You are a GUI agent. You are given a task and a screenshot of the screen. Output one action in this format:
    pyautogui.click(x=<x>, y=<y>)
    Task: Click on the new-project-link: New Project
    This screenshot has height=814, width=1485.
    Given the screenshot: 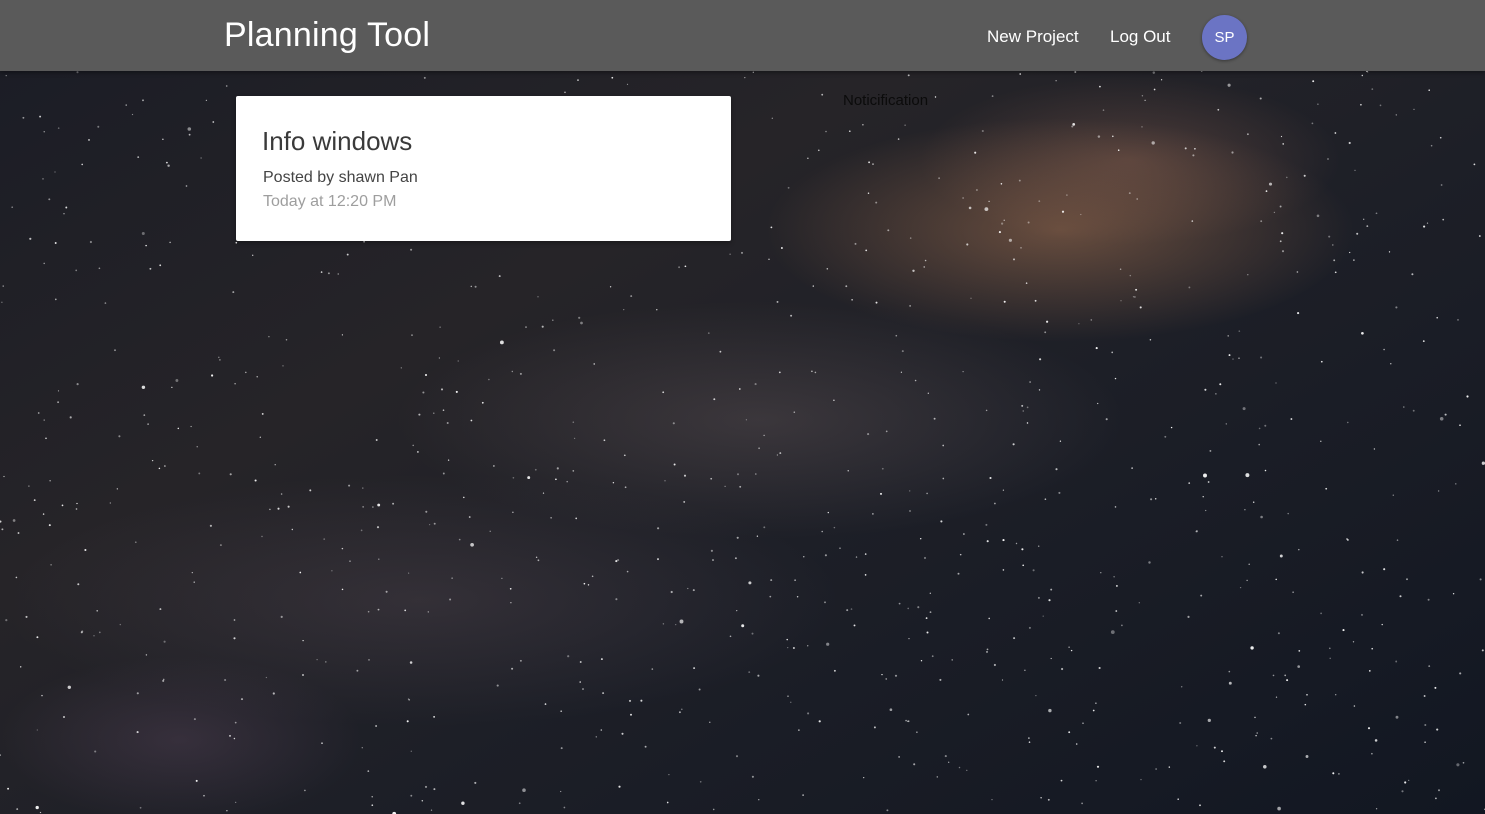 What is the action you would take?
    pyautogui.click(x=1033, y=37)
    